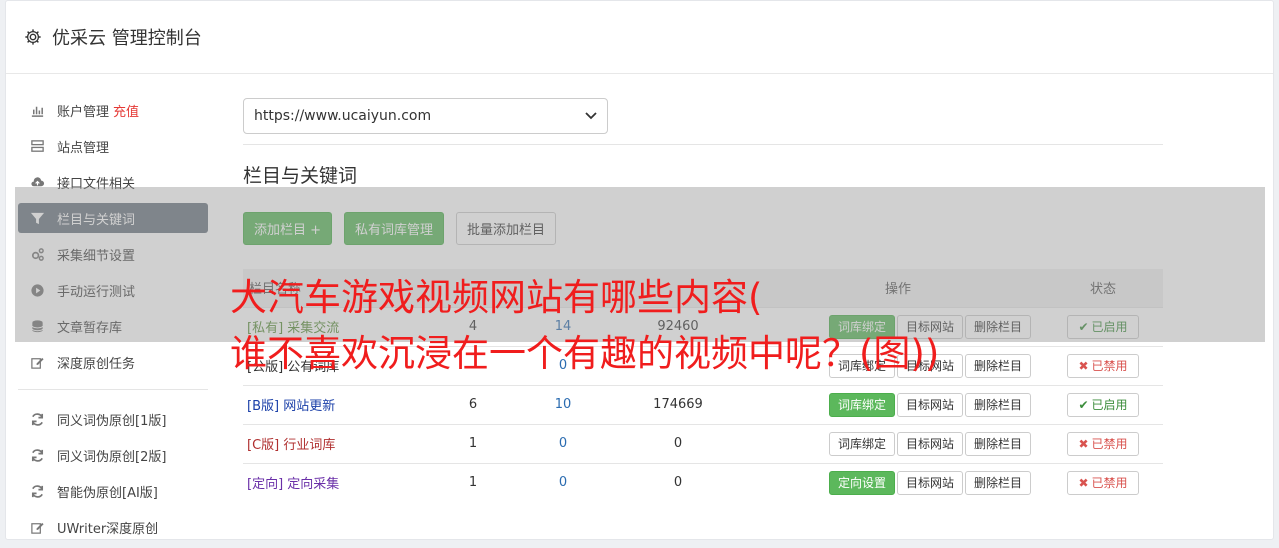  Describe the element at coordinates (678, 404) in the screenshot. I see `count-c: 174669` at that location.